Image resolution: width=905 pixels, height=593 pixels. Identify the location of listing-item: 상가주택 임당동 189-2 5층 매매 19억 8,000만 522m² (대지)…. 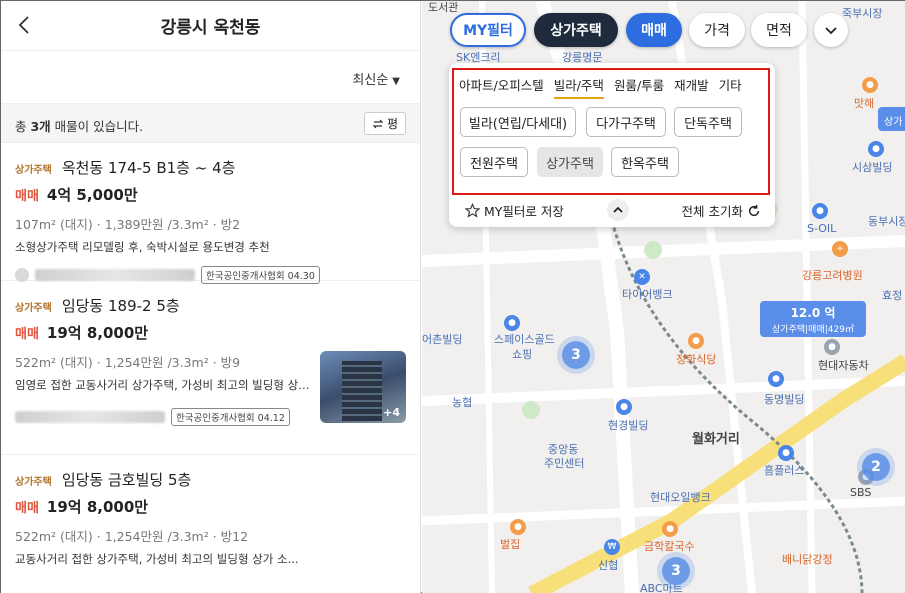
(210, 368).